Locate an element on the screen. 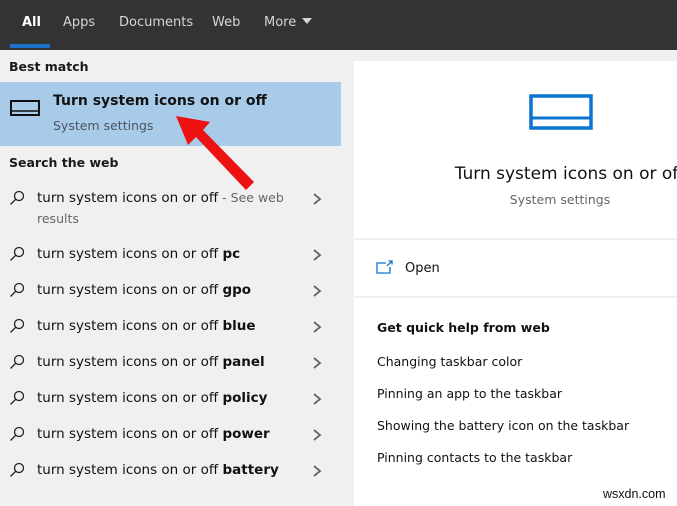 The image size is (677, 506). web-result-text: turn system icons on or off panel is located at coordinates (151, 362).